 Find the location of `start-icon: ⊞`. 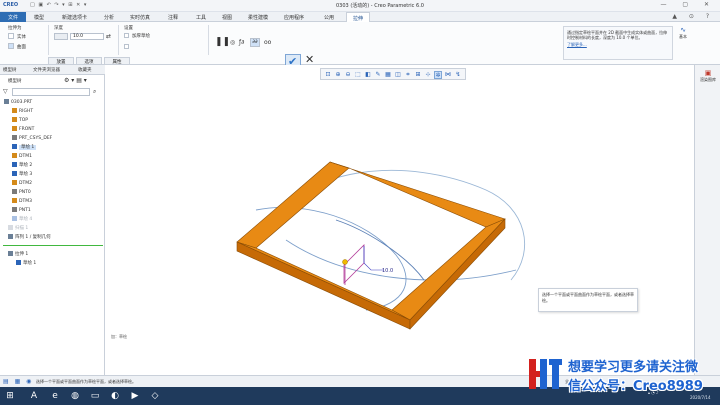

start-icon: ⊞ is located at coordinates (10, 396).